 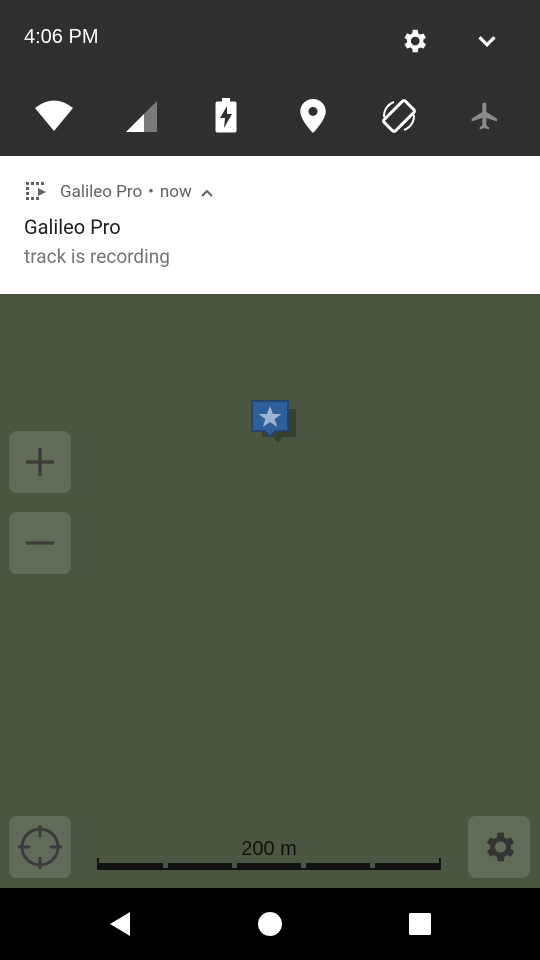 What do you see at coordinates (270, 116) in the screenshot?
I see `quick-settings-row` at bounding box center [270, 116].